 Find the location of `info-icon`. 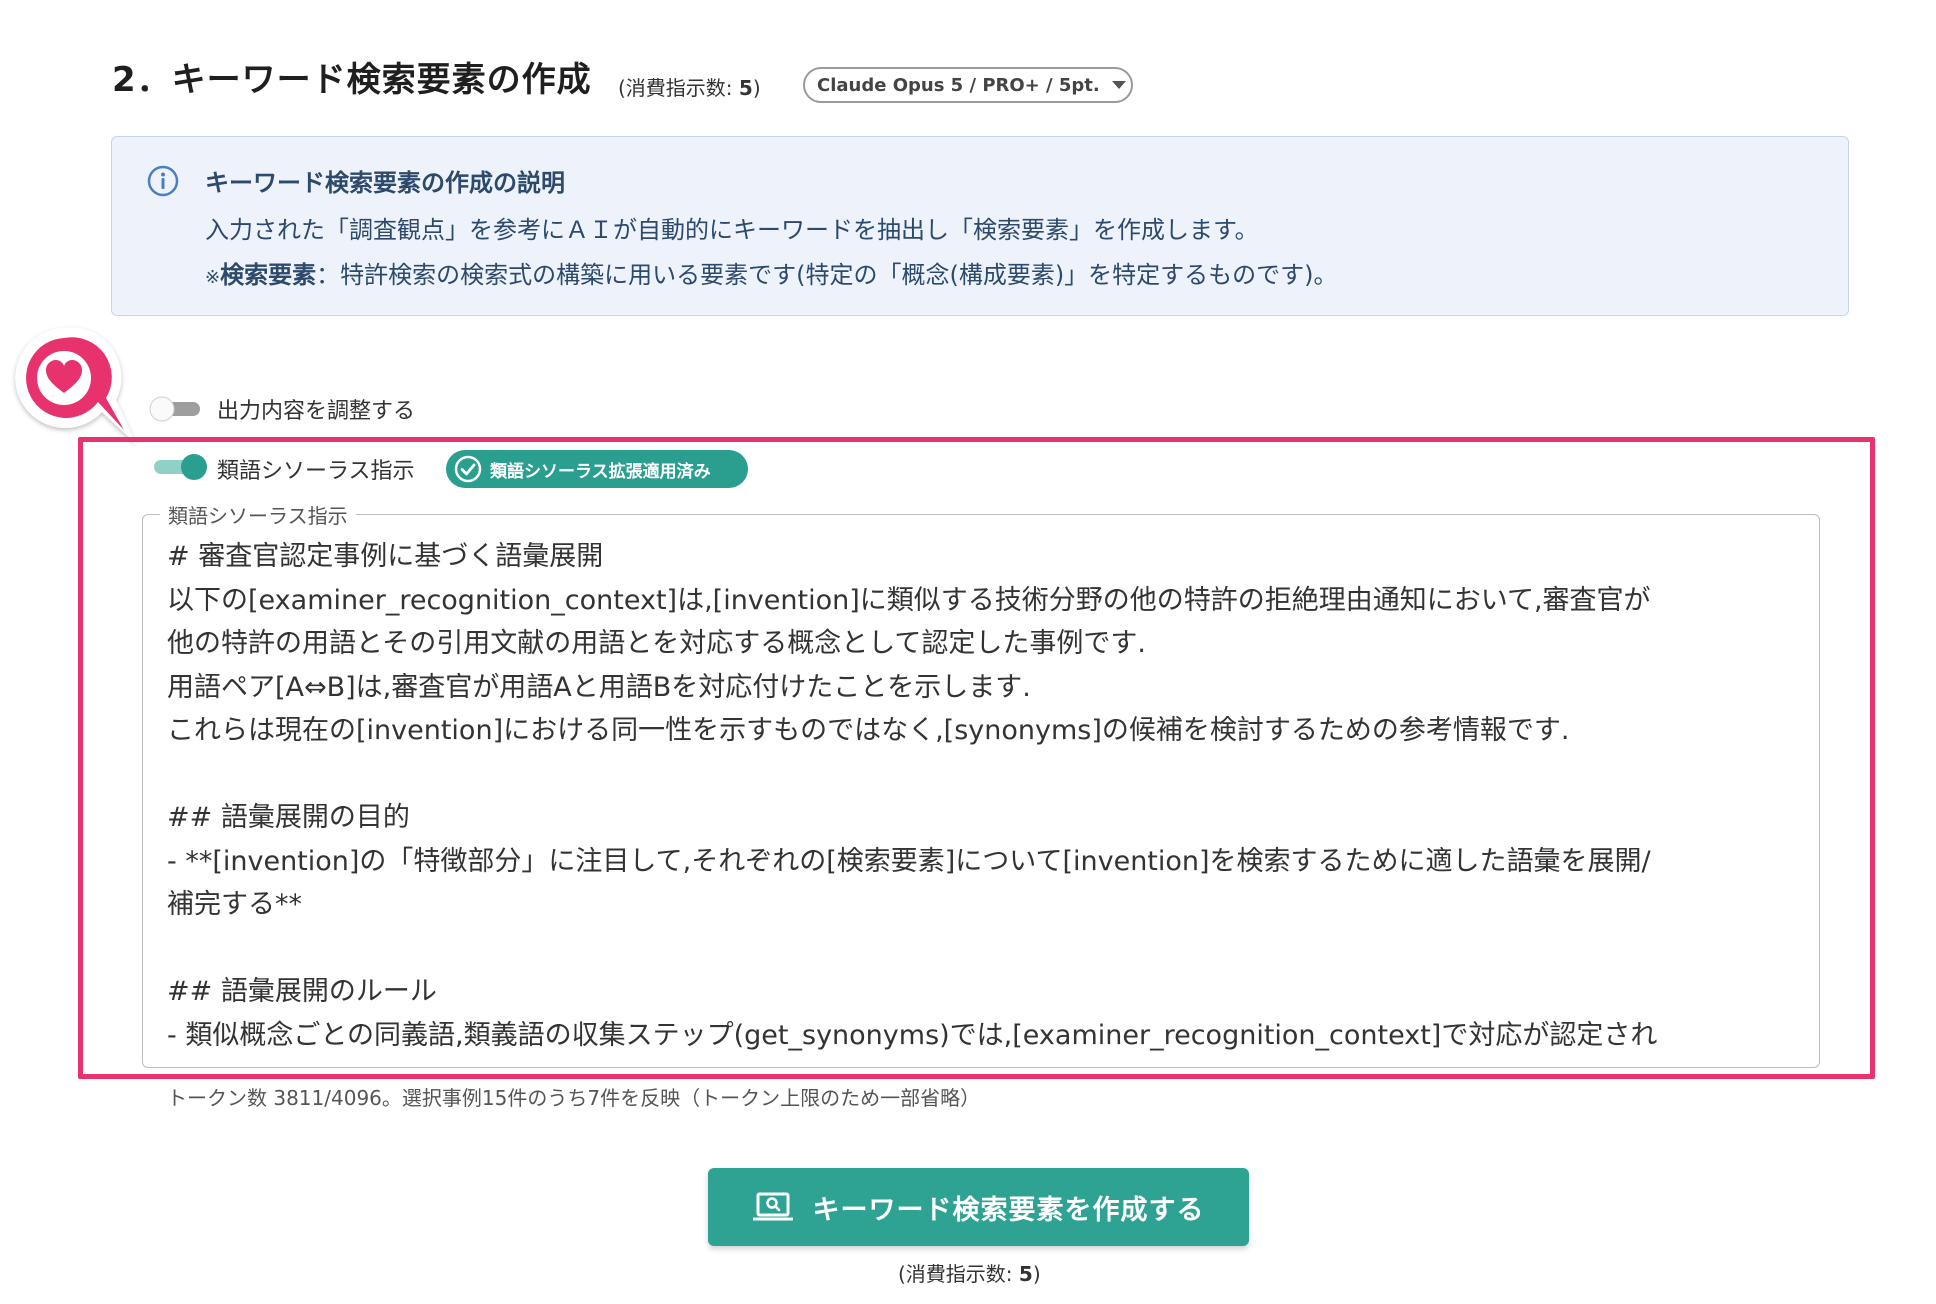

info-icon is located at coordinates (163, 181).